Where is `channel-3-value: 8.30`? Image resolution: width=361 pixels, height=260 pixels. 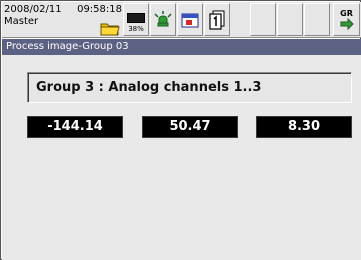
channel-3-value: 8.30 is located at coordinates (304, 127).